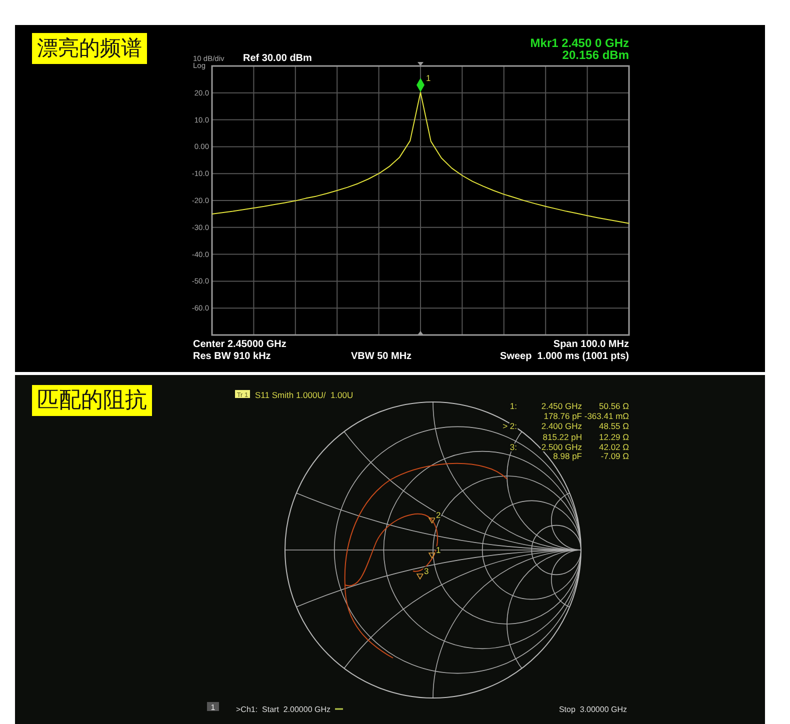 The width and height of the screenshot is (790, 724). I want to click on marker-value: 2.500 GHz, so click(561, 447).